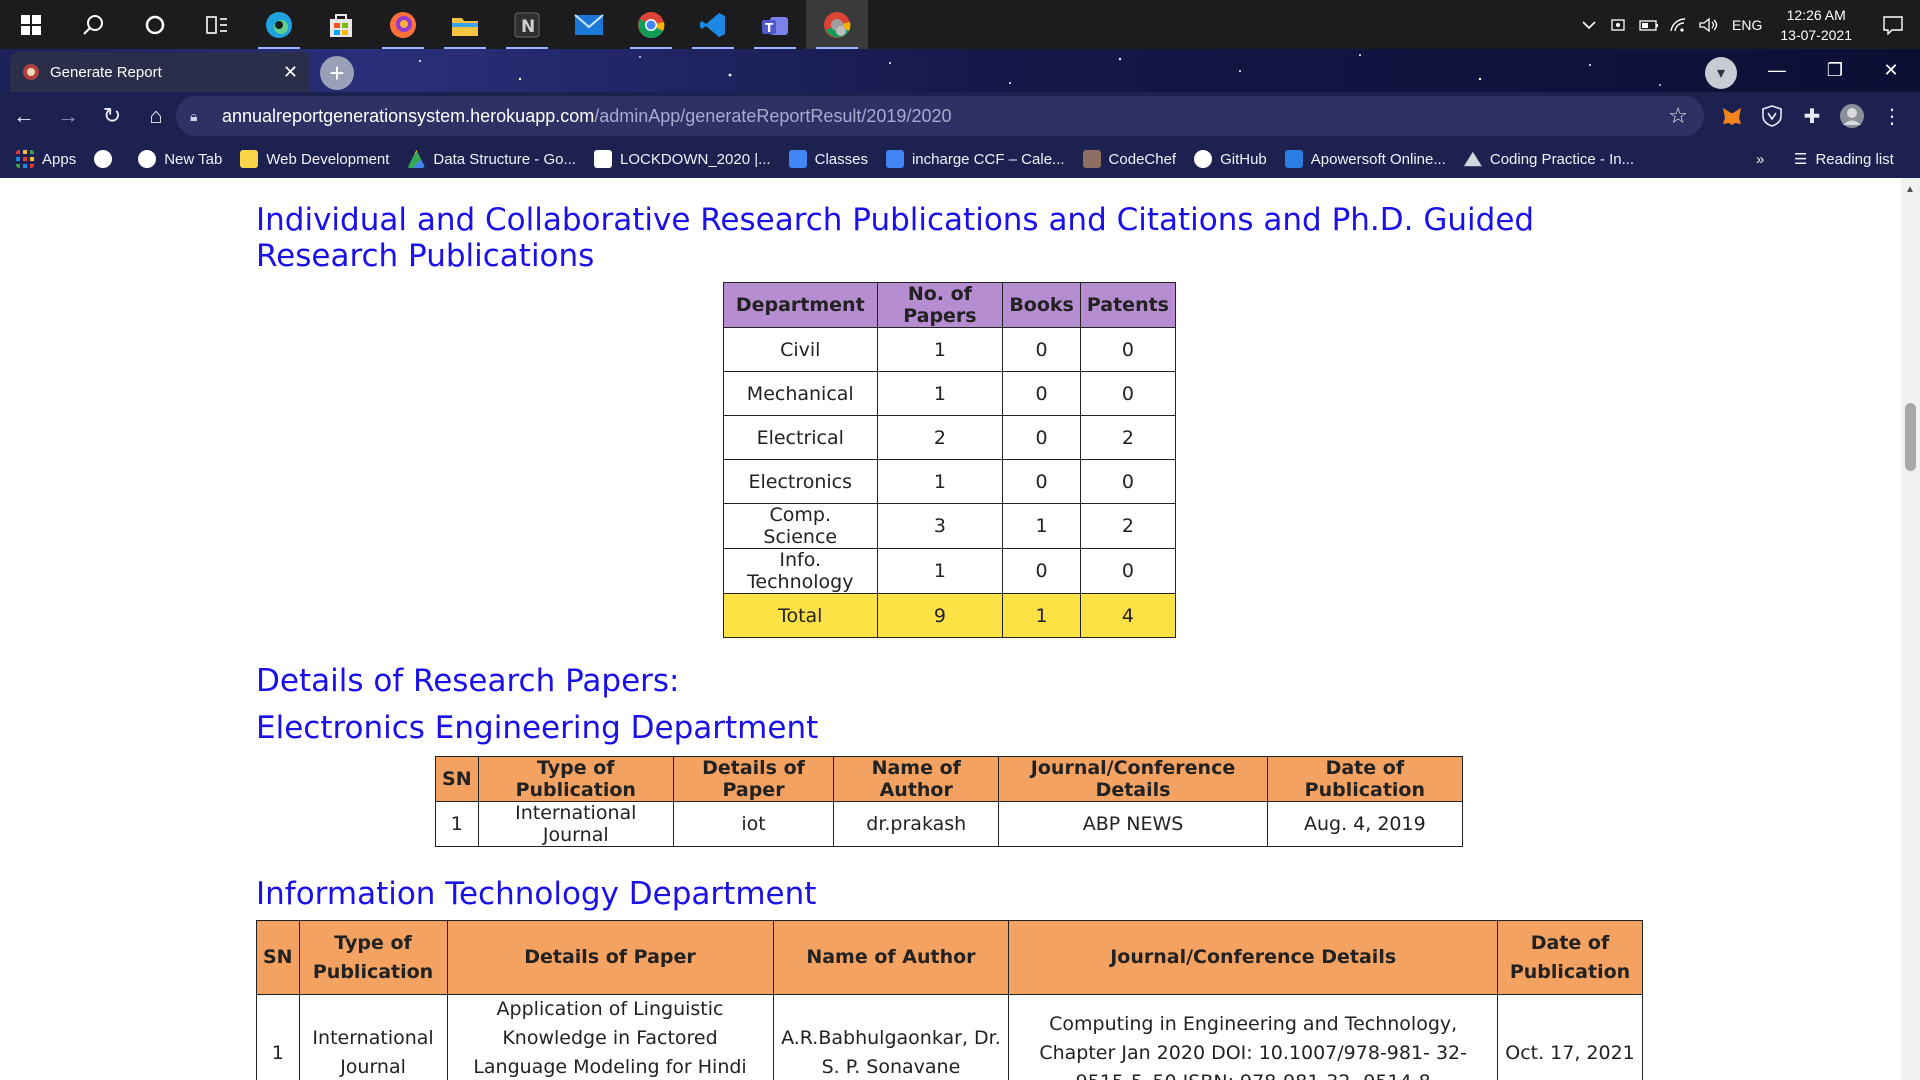 This screenshot has width=1920, height=1080. I want to click on table-cell: dr.prakash, so click(916, 824).